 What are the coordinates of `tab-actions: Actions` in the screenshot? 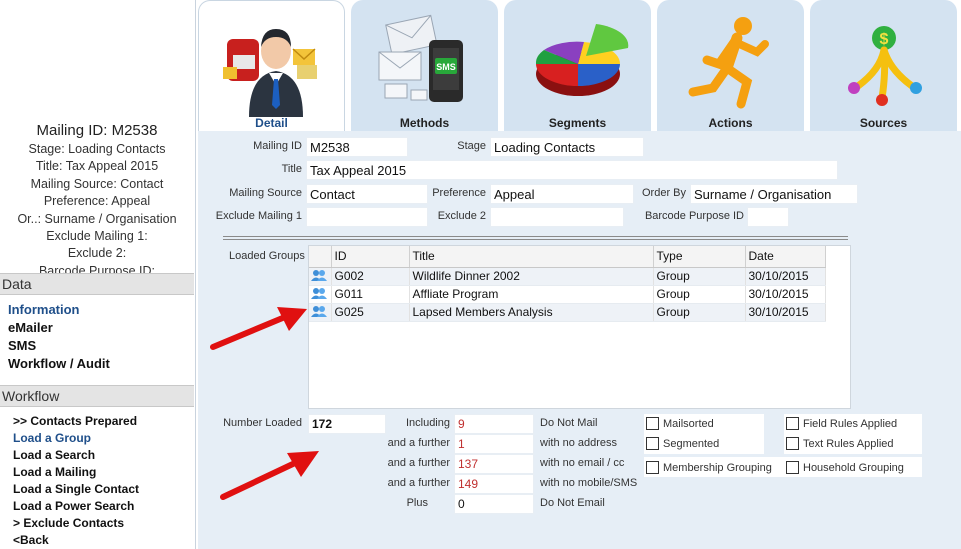 It's located at (730, 65).